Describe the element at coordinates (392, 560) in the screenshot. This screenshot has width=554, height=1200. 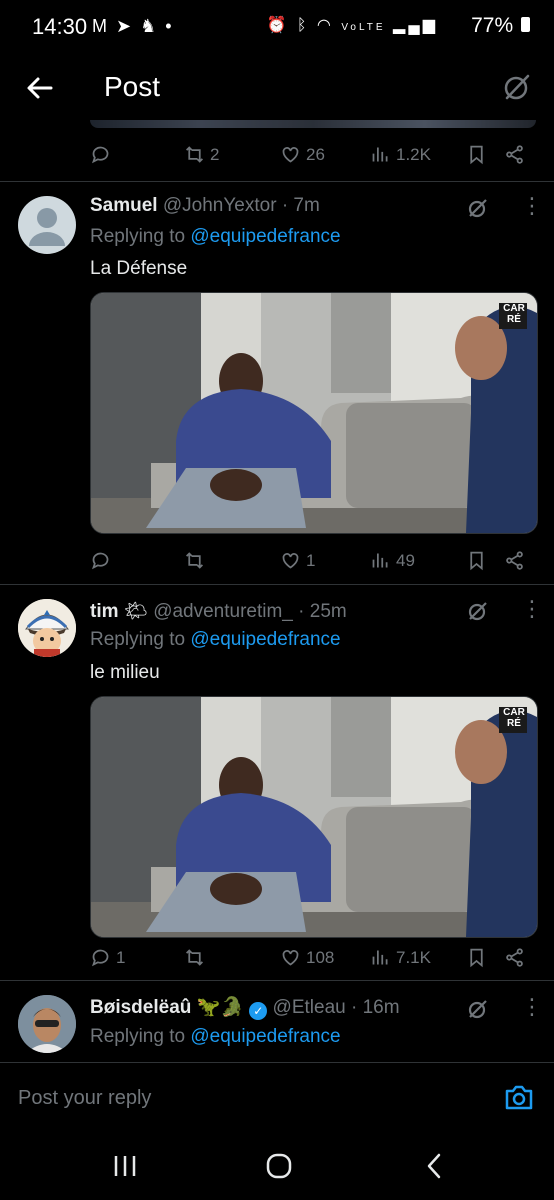
I see `views-button: 49` at that location.